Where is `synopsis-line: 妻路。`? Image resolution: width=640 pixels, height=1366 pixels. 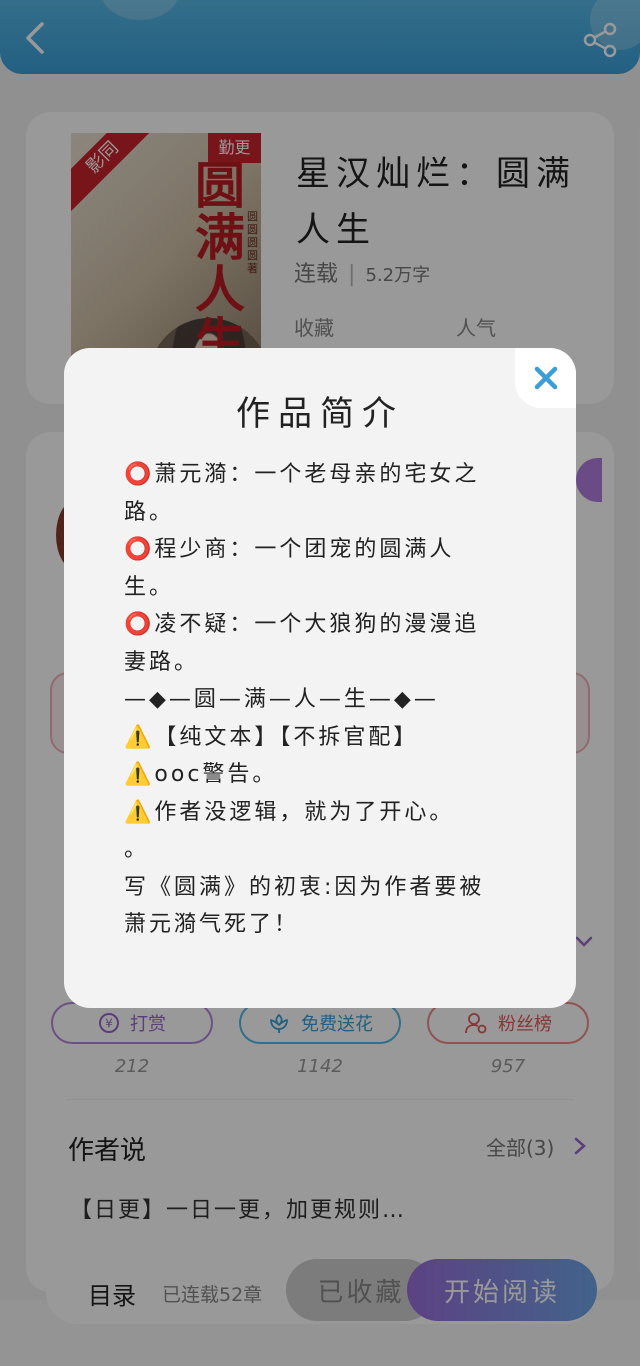
synopsis-line: 妻路。 is located at coordinates (162, 662).